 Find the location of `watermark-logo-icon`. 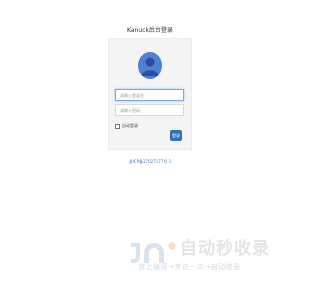

watermark-logo-icon is located at coordinates (153, 252).